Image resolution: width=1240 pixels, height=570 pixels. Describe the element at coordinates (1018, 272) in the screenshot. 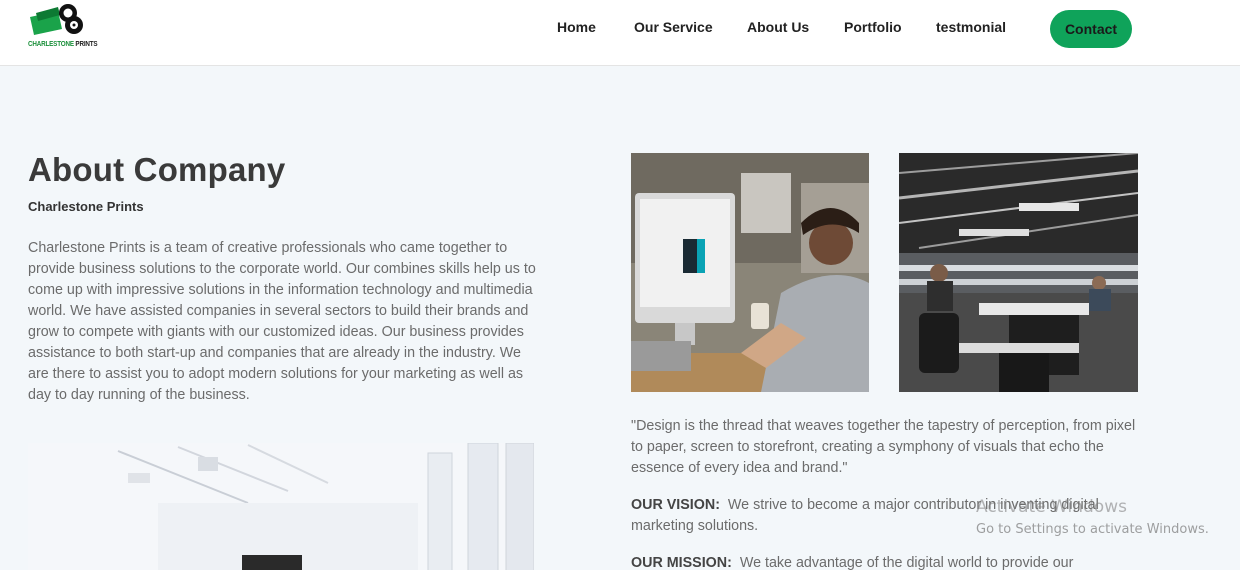

I see `open-office-photo` at that location.